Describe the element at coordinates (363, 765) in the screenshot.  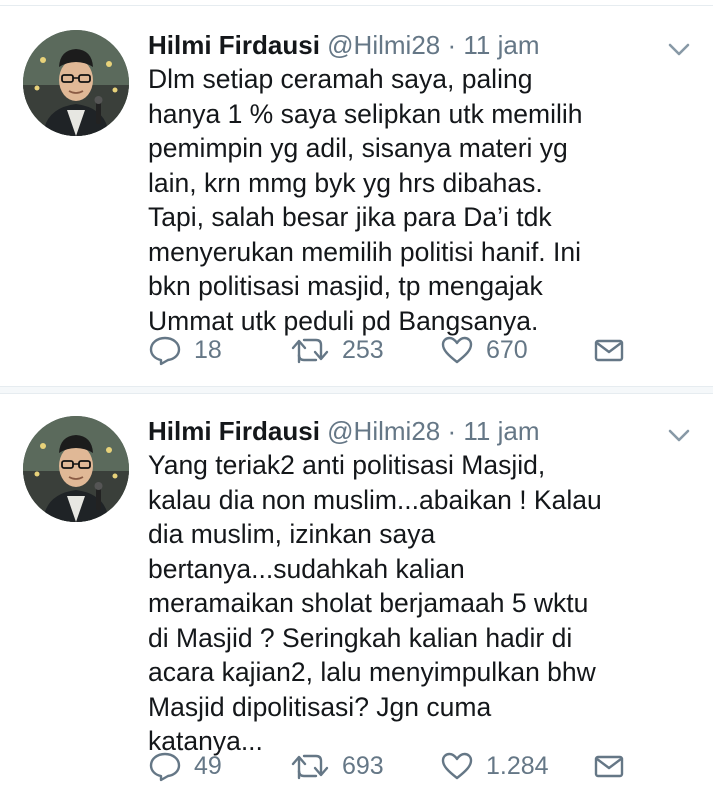
I see `retweet-count: 693` at that location.